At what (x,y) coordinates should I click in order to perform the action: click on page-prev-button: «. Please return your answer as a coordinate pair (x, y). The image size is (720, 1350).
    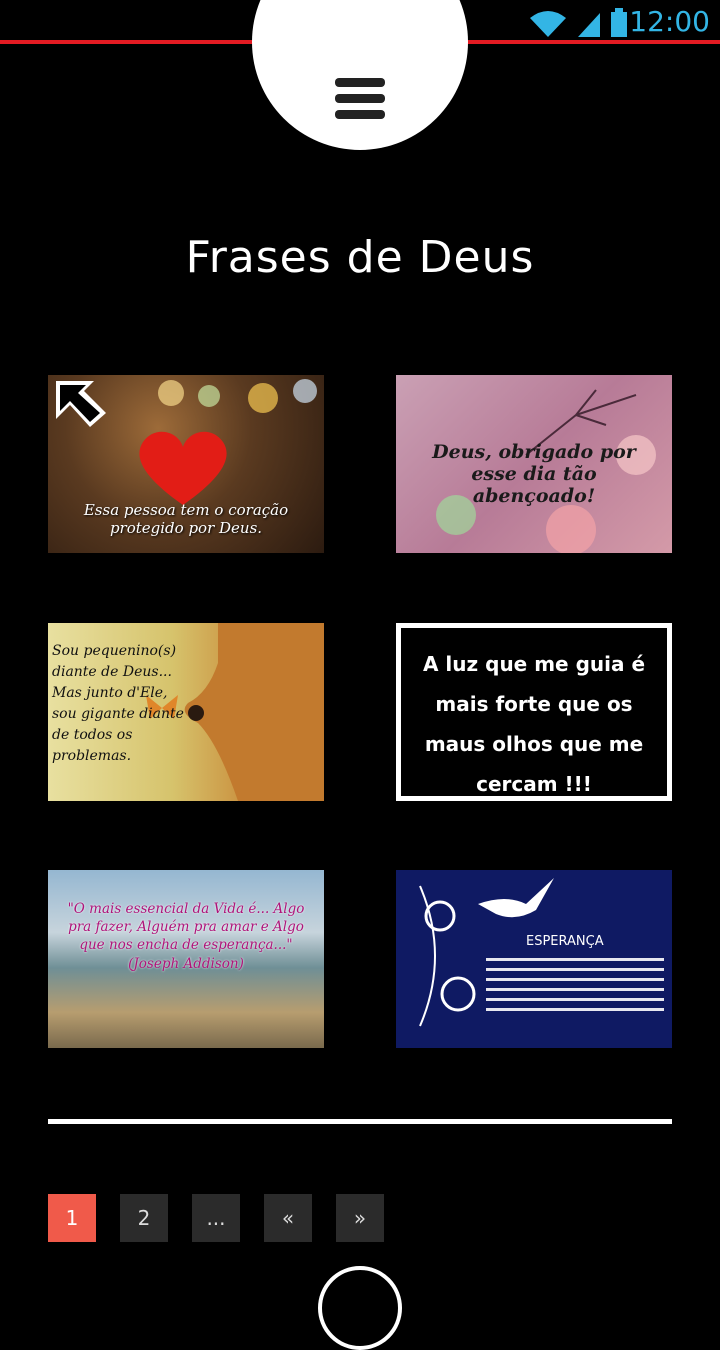
    Looking at the image, I should click on (288, 1218).